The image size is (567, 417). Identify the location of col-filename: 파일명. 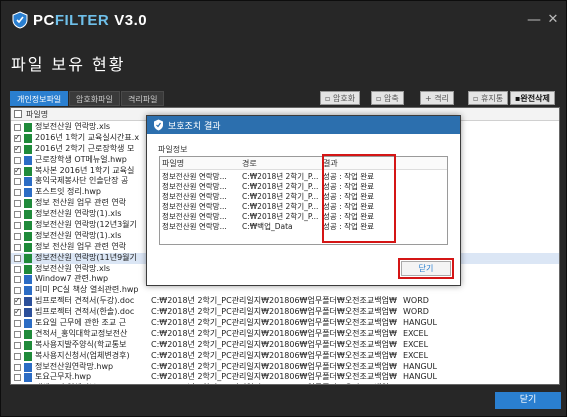
(173, 163).